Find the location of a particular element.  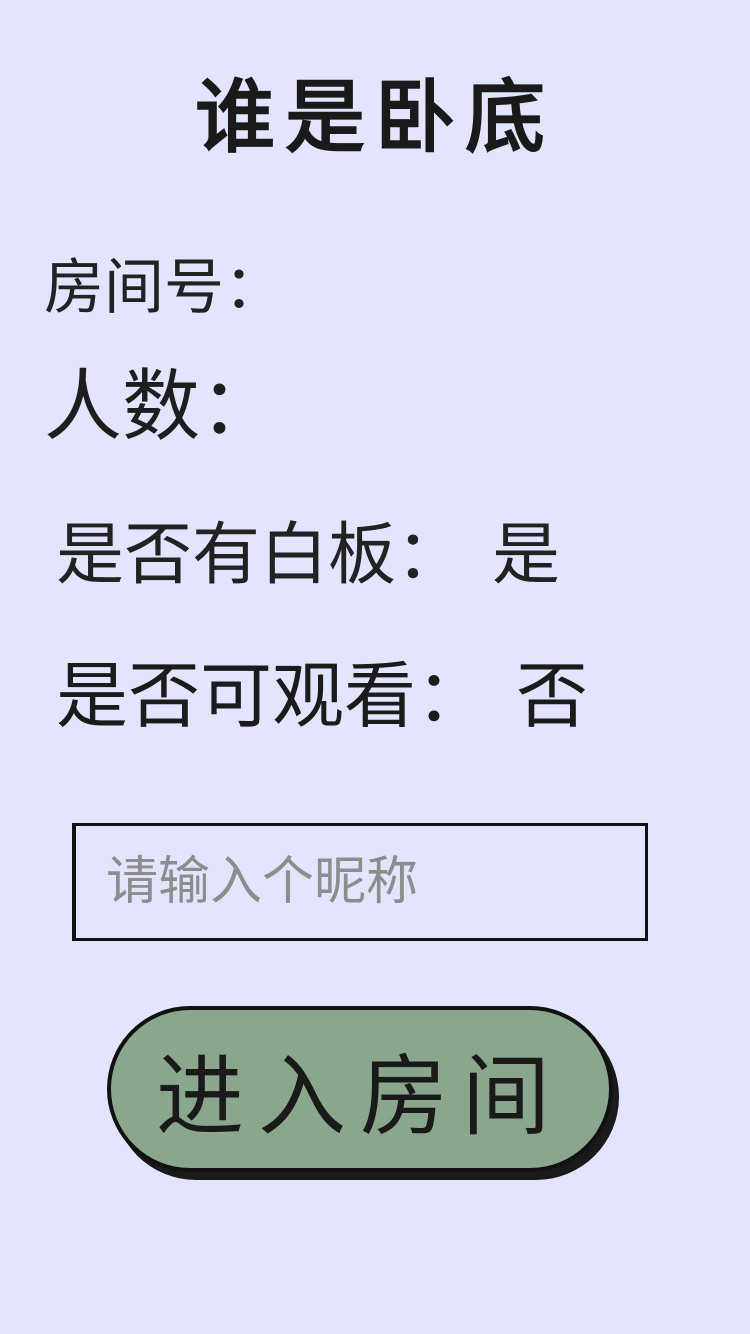

player-count-row: 人数： is located at coordinates (161, 407).